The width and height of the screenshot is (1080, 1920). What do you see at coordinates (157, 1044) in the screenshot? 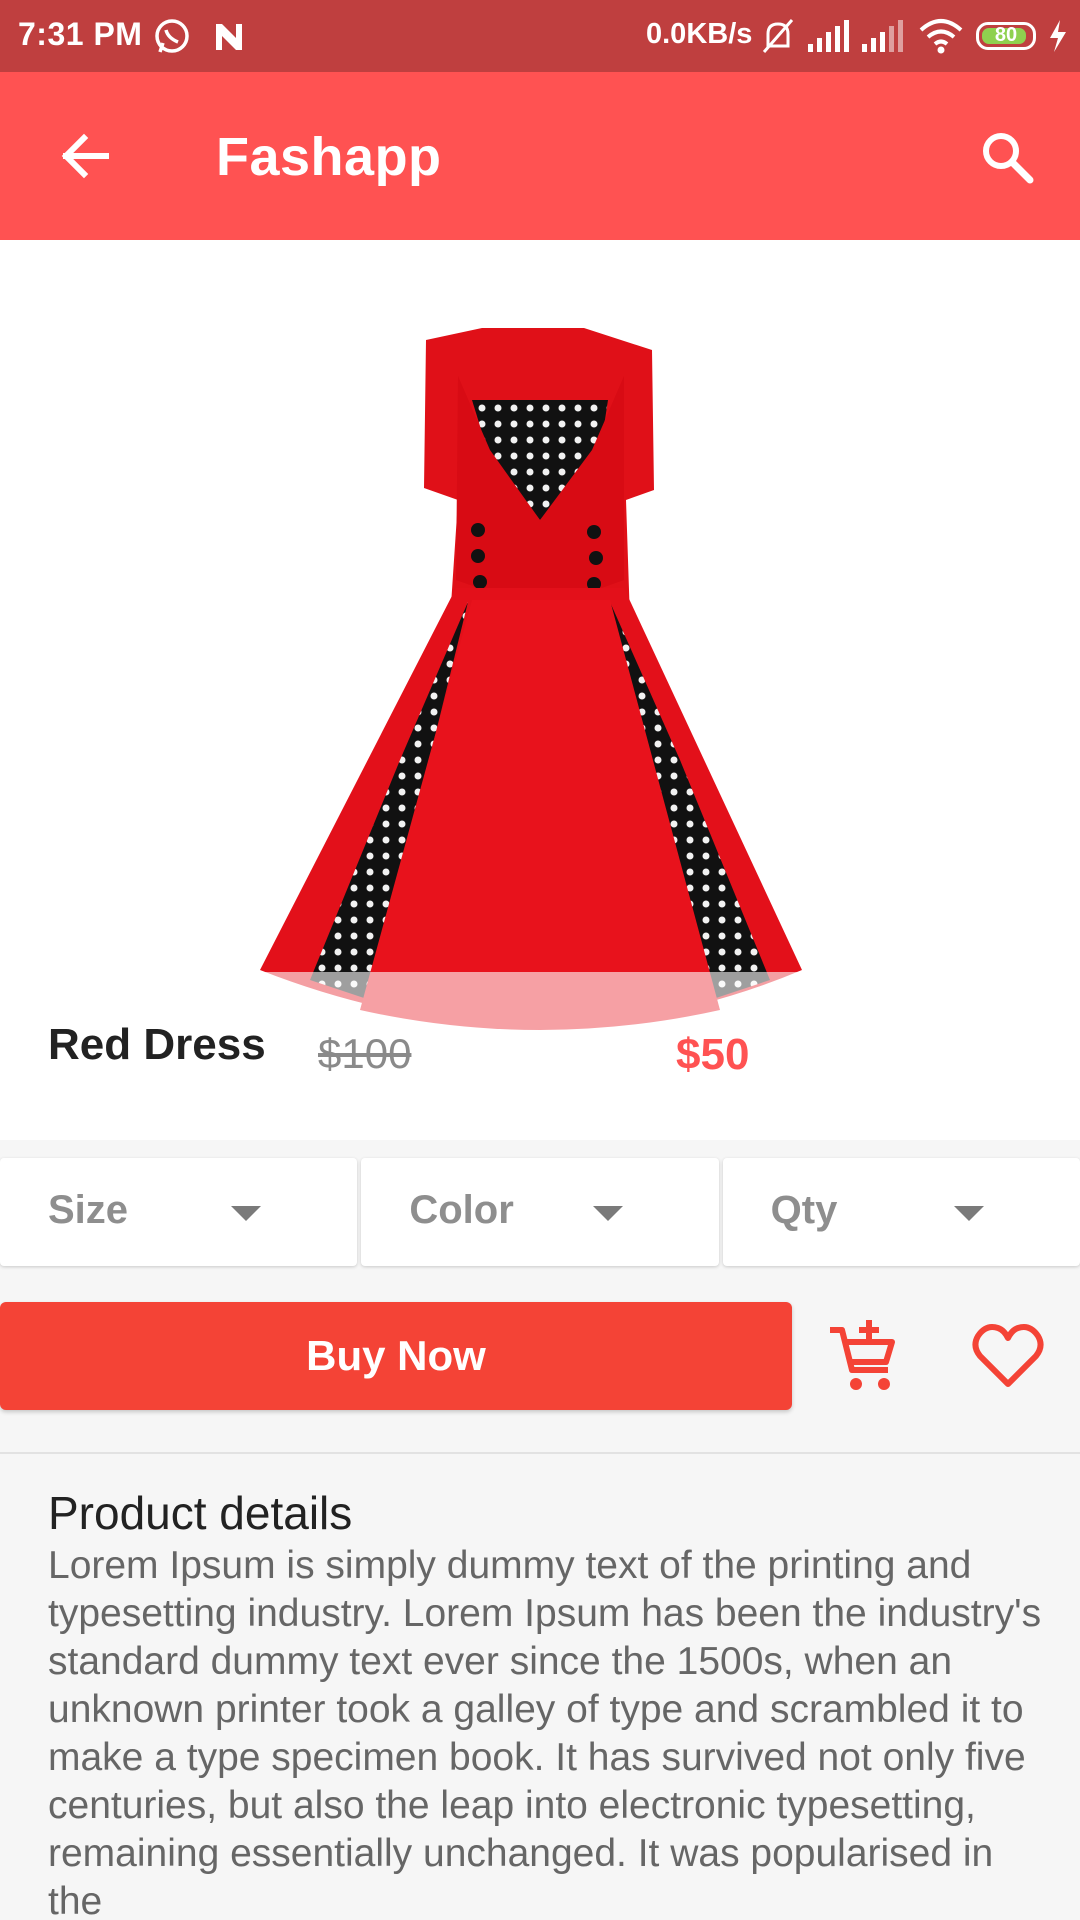
I see `product-name: Red Dress` at bounding box center [157, 1044].